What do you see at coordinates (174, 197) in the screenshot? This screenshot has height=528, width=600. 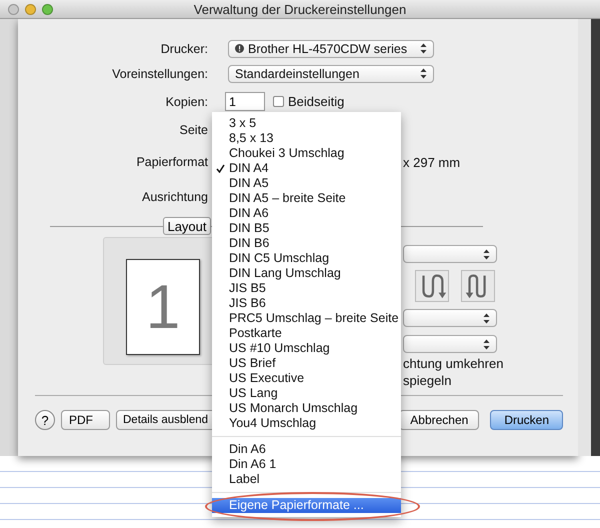 I see `field-label: Ausrichtung` at bounding box center [174, 197].